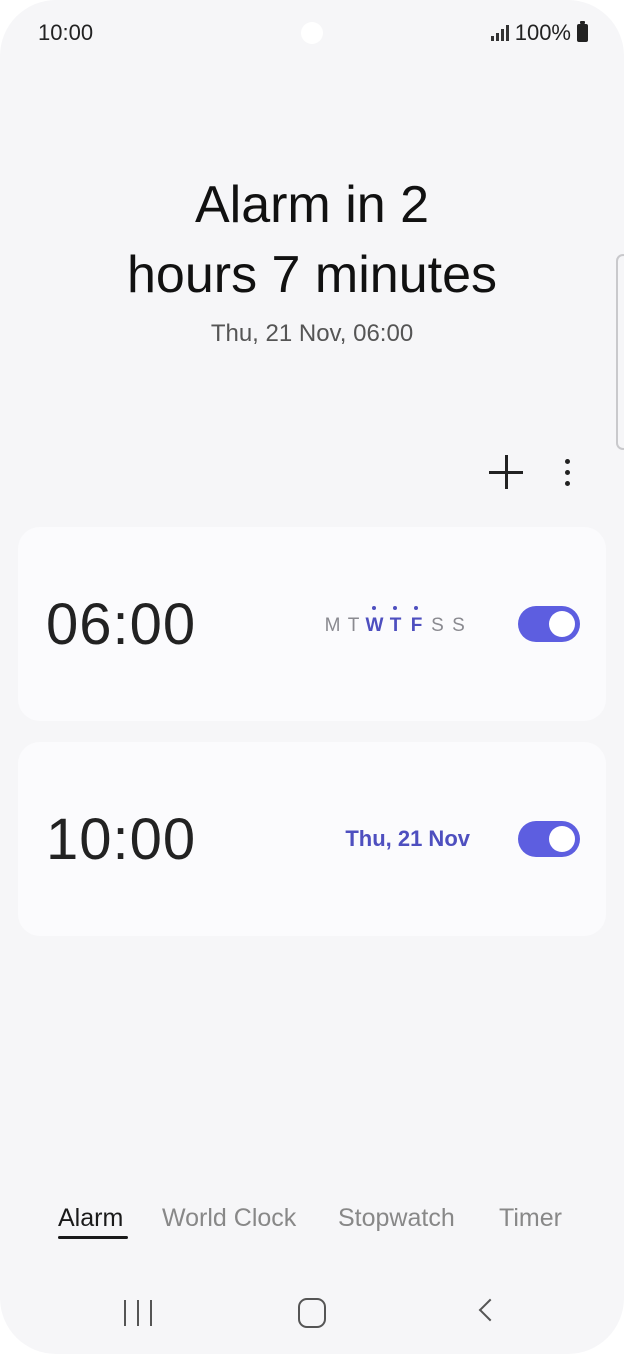  Describe the element at coordinates (353, 625) in the screenshot. I see `day-tuesday: T` at that location.